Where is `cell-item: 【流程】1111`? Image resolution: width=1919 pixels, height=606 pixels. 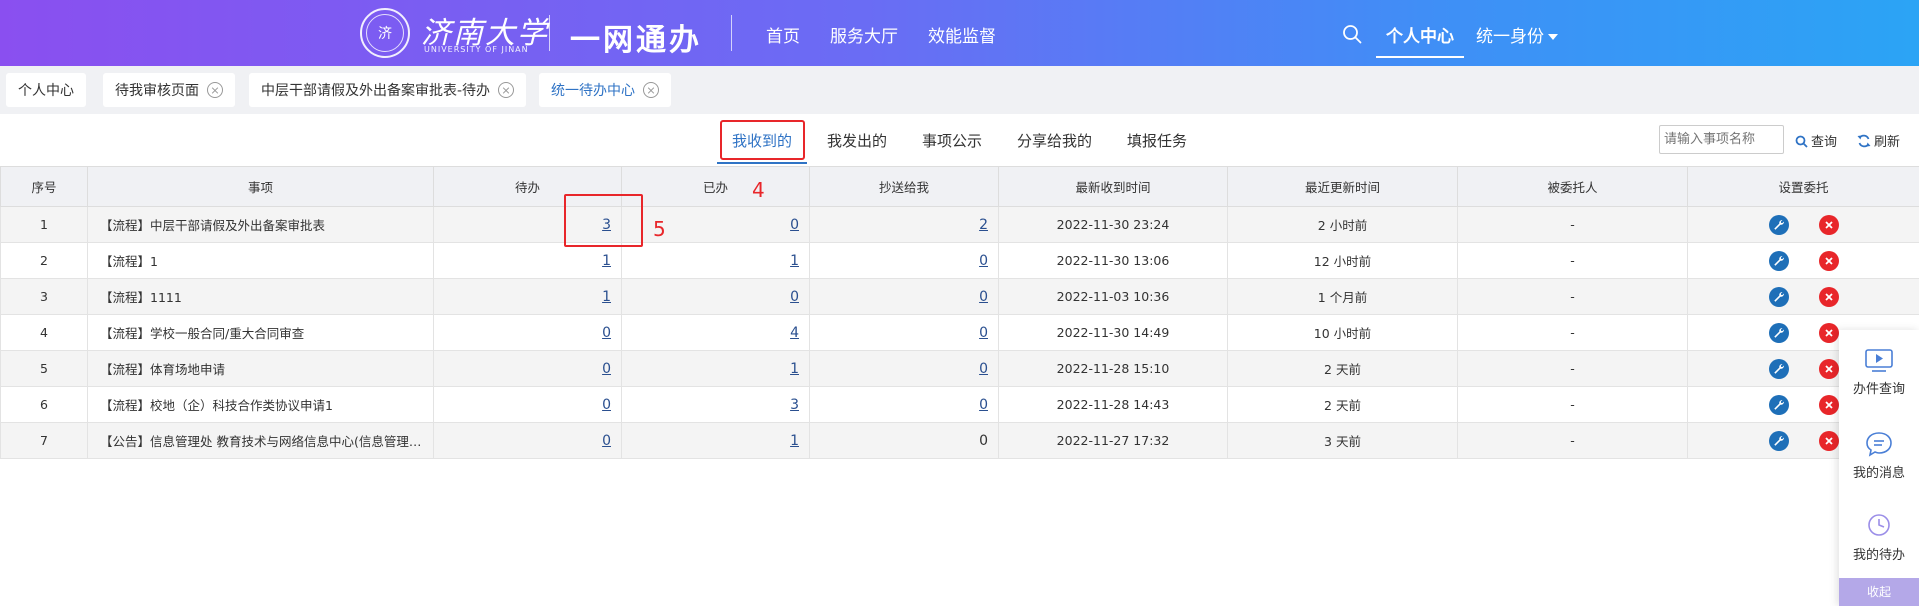 cell-item: 【流程】1111 is located at coordinates (260, 296).